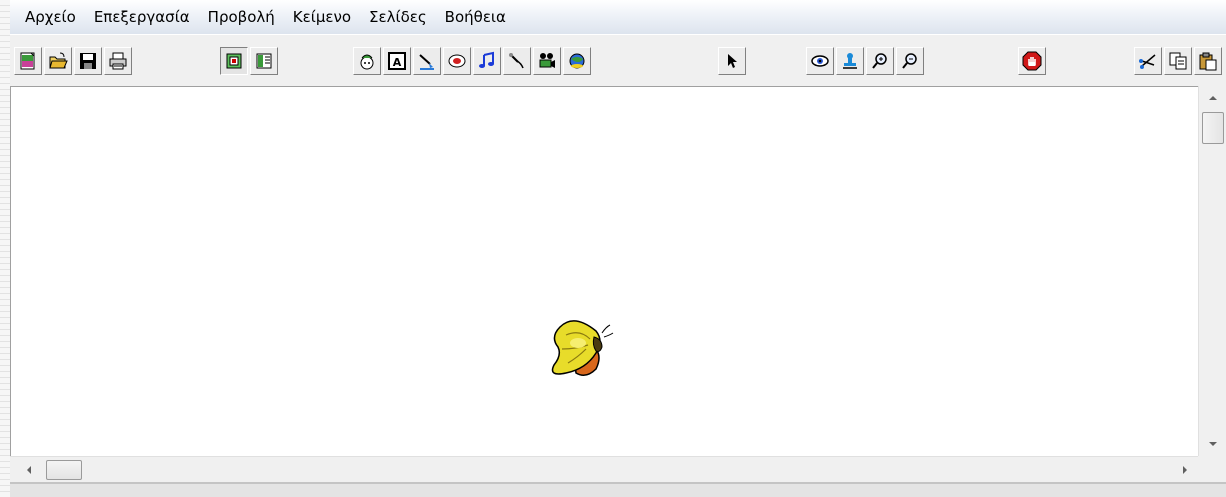 The width and height of the screenshot is (1226, 497). I want to click on horizontal-scrollbar, so click(604, 469).